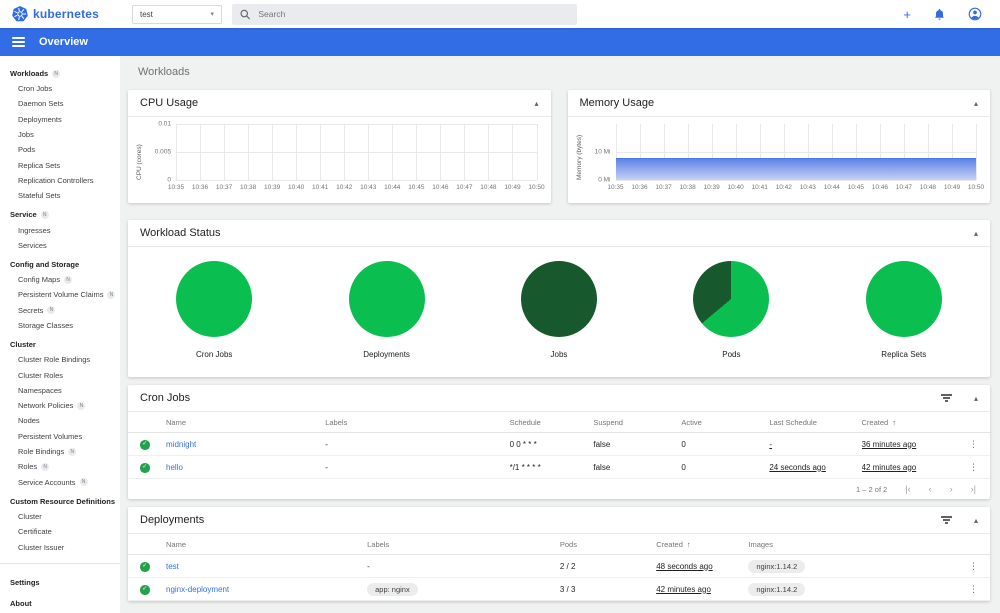 Image resolution: width=1000 pixels, height=613 pixels. I want to click on status-ok-icon: ✓, so click(145, 590).